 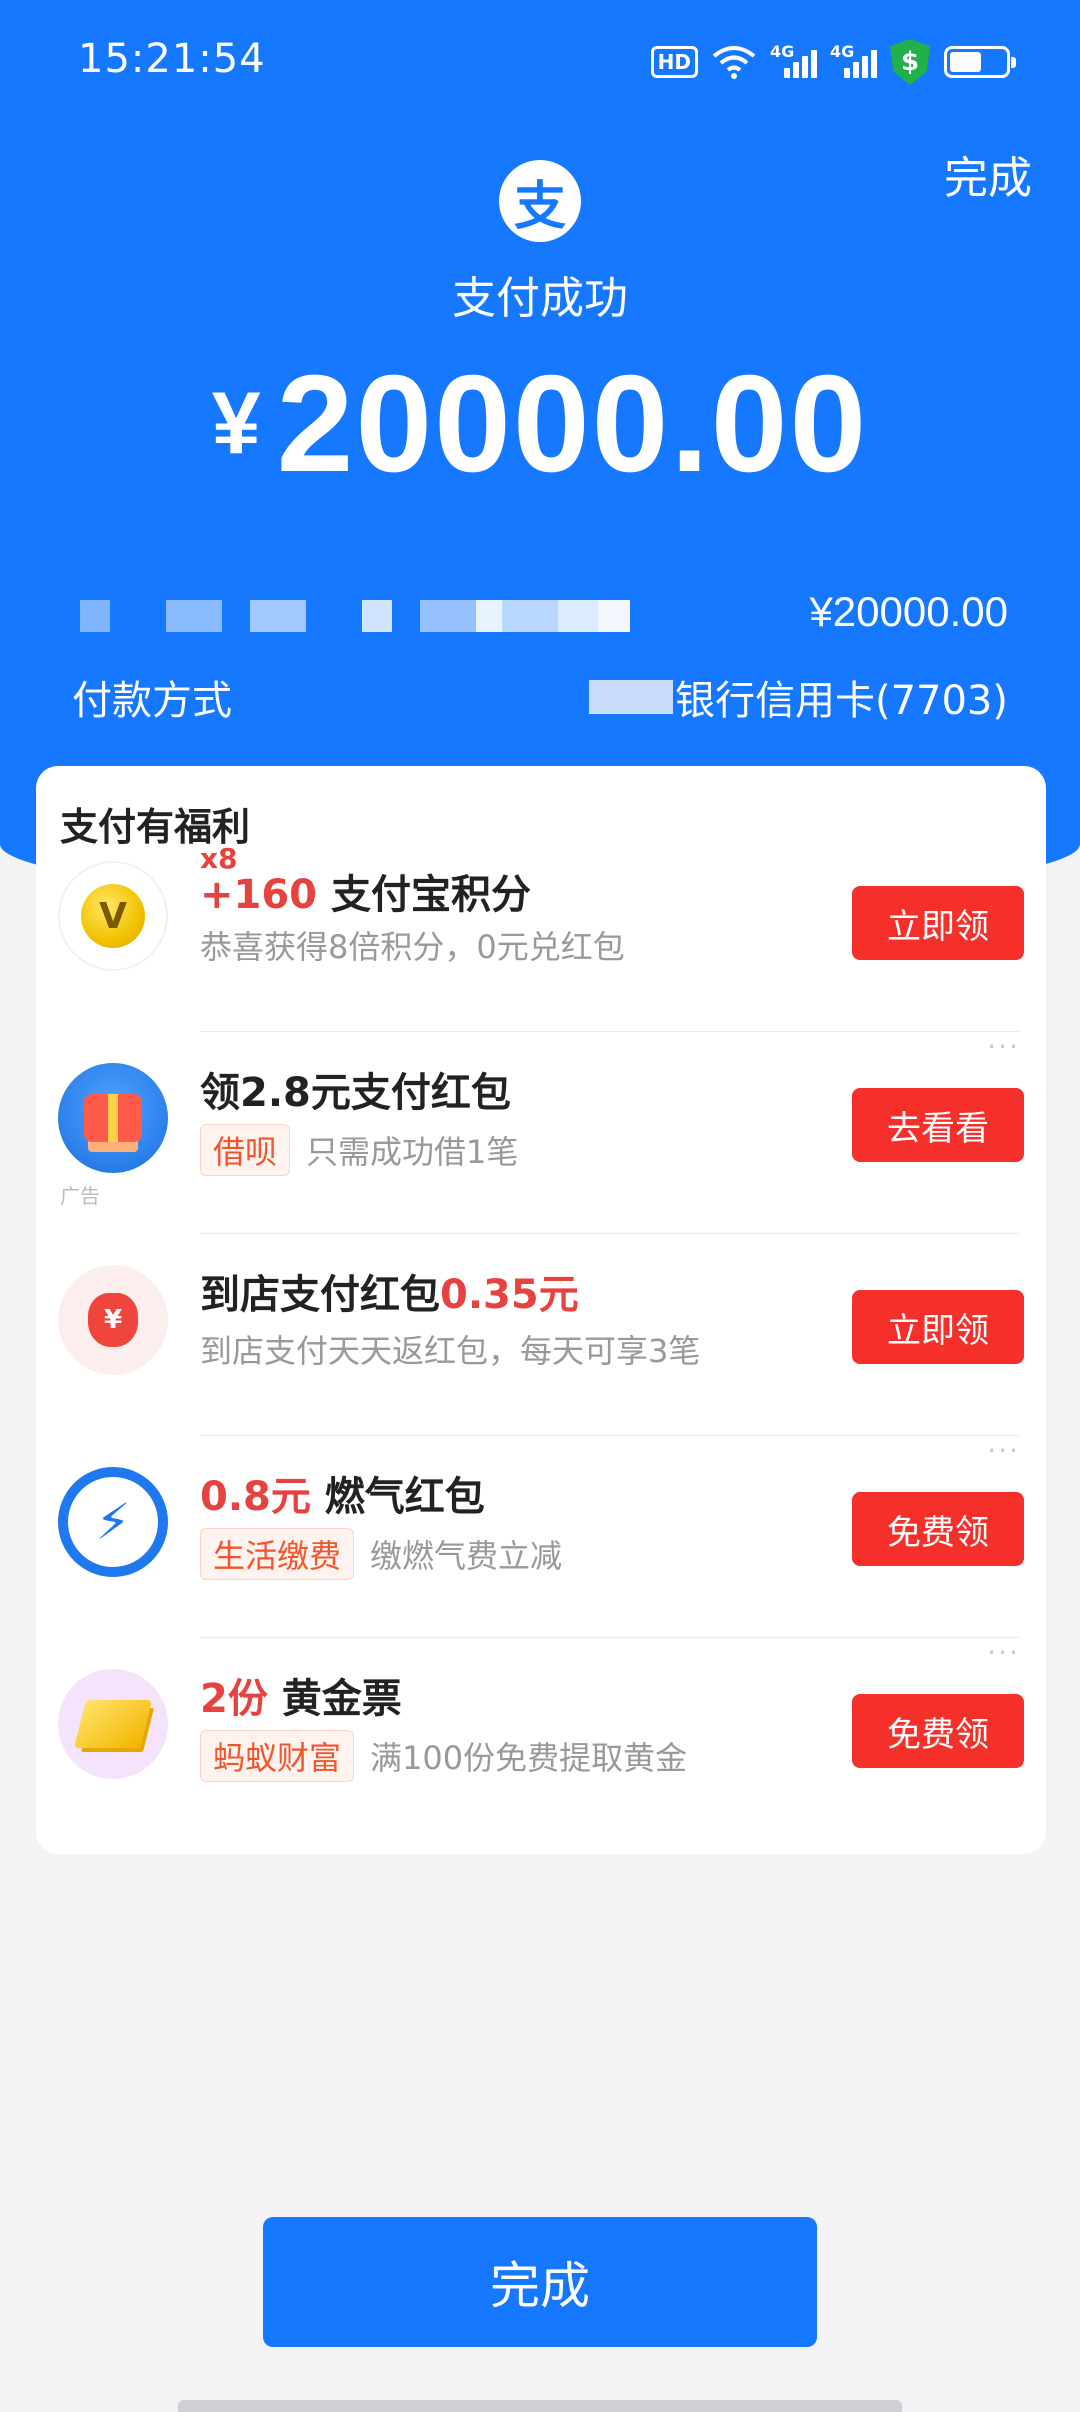 I want to click on benefit-subtitle-row: 生活缴费 缴燃气费立减, so click(x=381, y=1554).